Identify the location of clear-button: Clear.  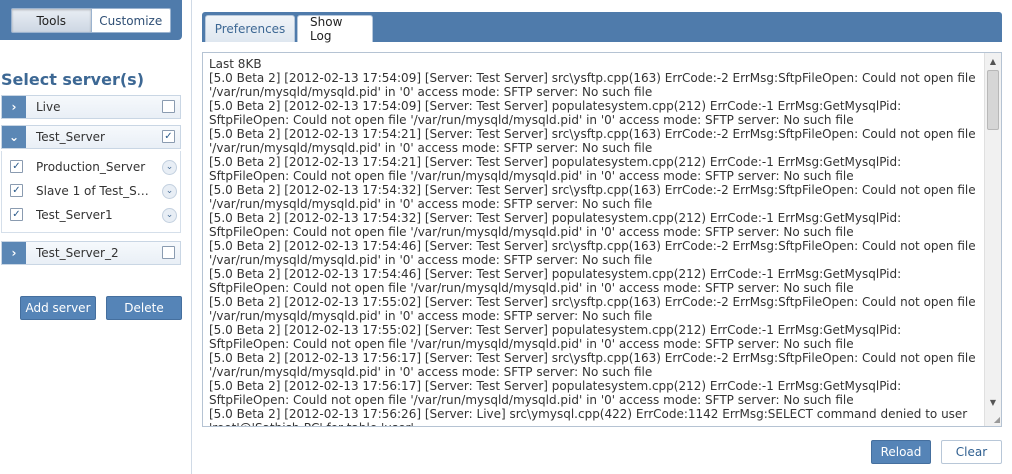
(971, 452).